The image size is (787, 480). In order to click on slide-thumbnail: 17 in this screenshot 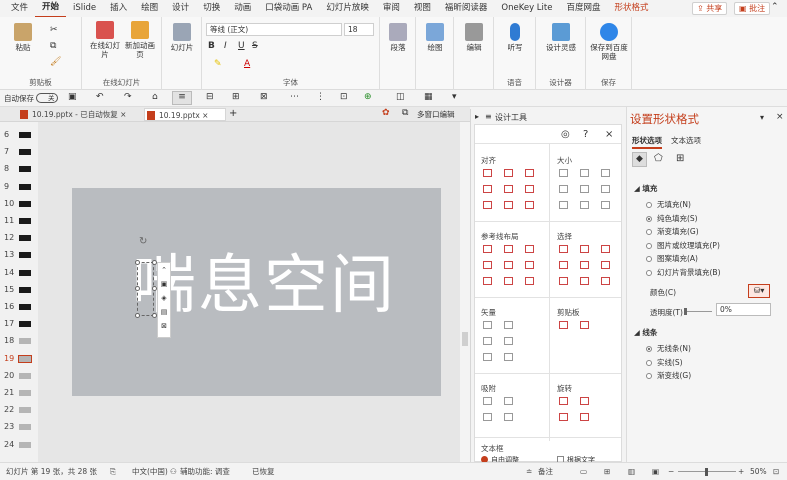, I will do `click(19, 324)`.